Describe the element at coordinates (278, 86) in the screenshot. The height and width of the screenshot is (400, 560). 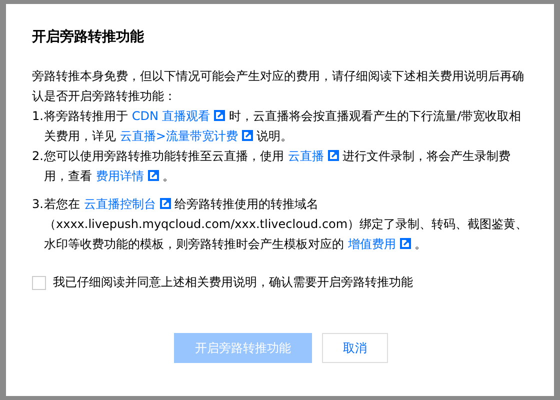
I see `intro-text: 旁路转推本身免费，但以下情况可能会产生对应的费用，请仔细阅读下述相关费用说明后再确认是否开启旁路转推功能：` at that location.